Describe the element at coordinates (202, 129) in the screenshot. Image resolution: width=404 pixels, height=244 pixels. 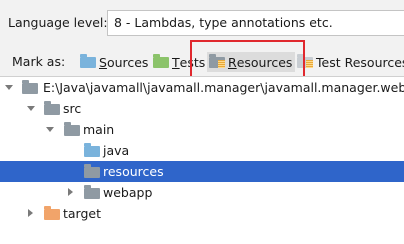
I see `tree-row-main: main` at that location.